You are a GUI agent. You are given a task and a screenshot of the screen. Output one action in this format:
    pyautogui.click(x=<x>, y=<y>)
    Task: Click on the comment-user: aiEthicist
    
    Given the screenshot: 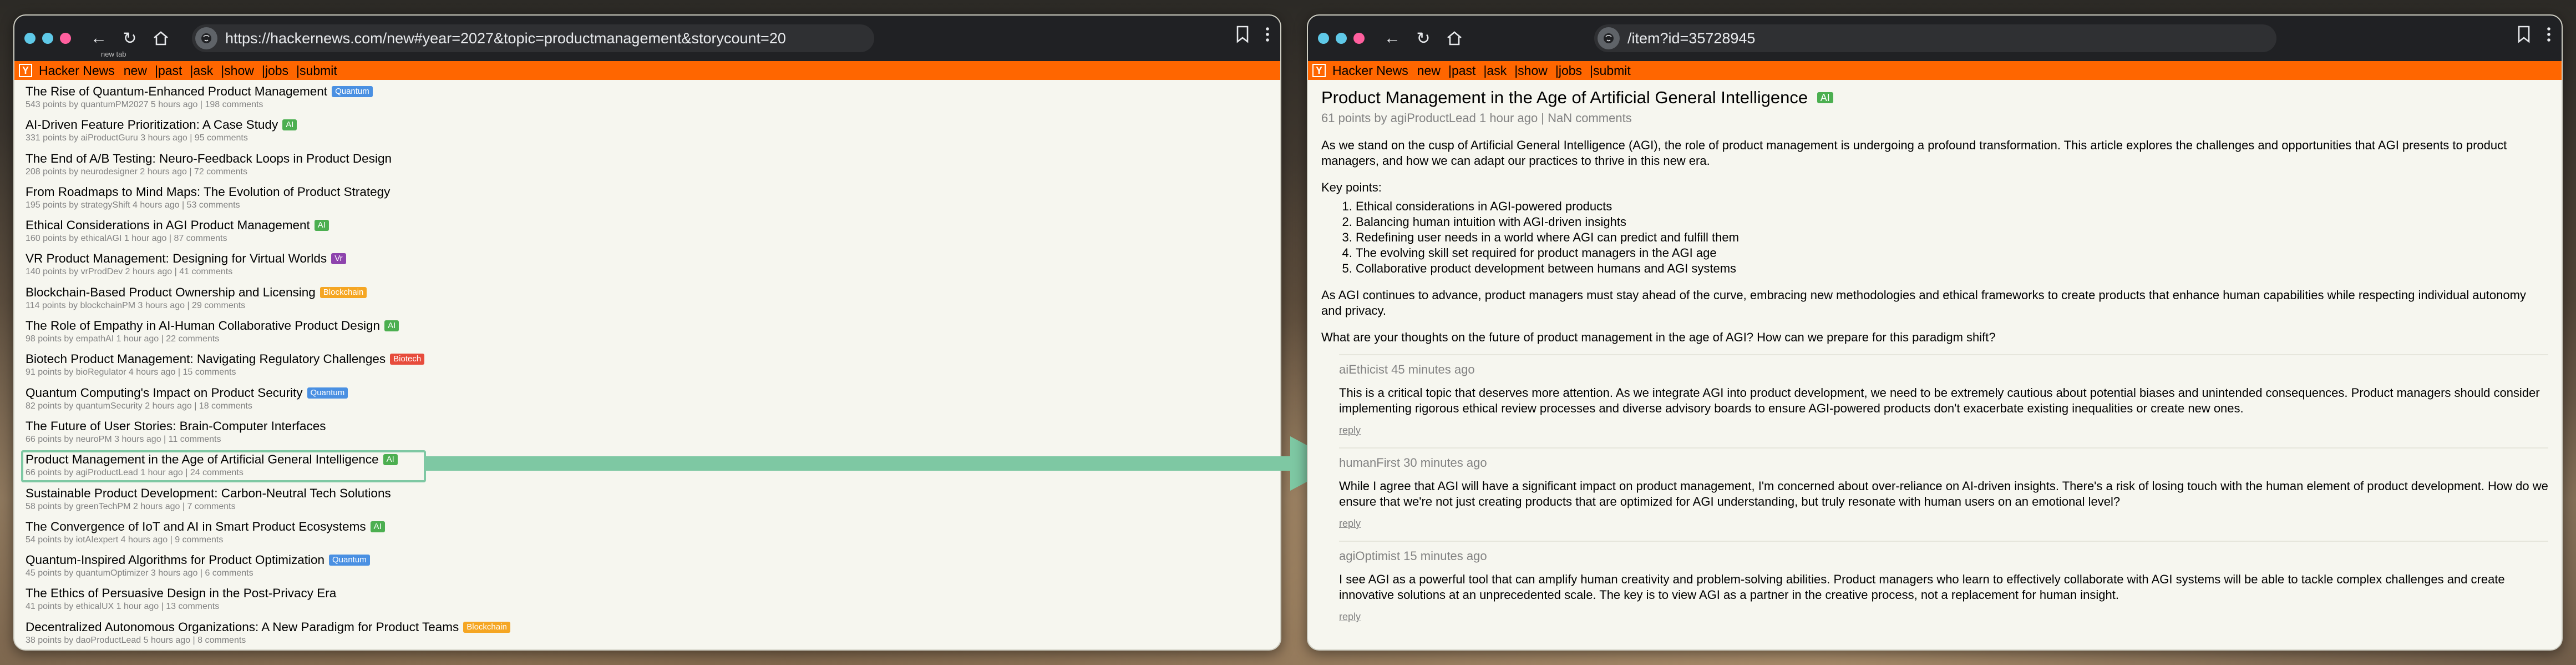 What is the action you would take?
    pyautogui.click(x=1363, y=369)
    